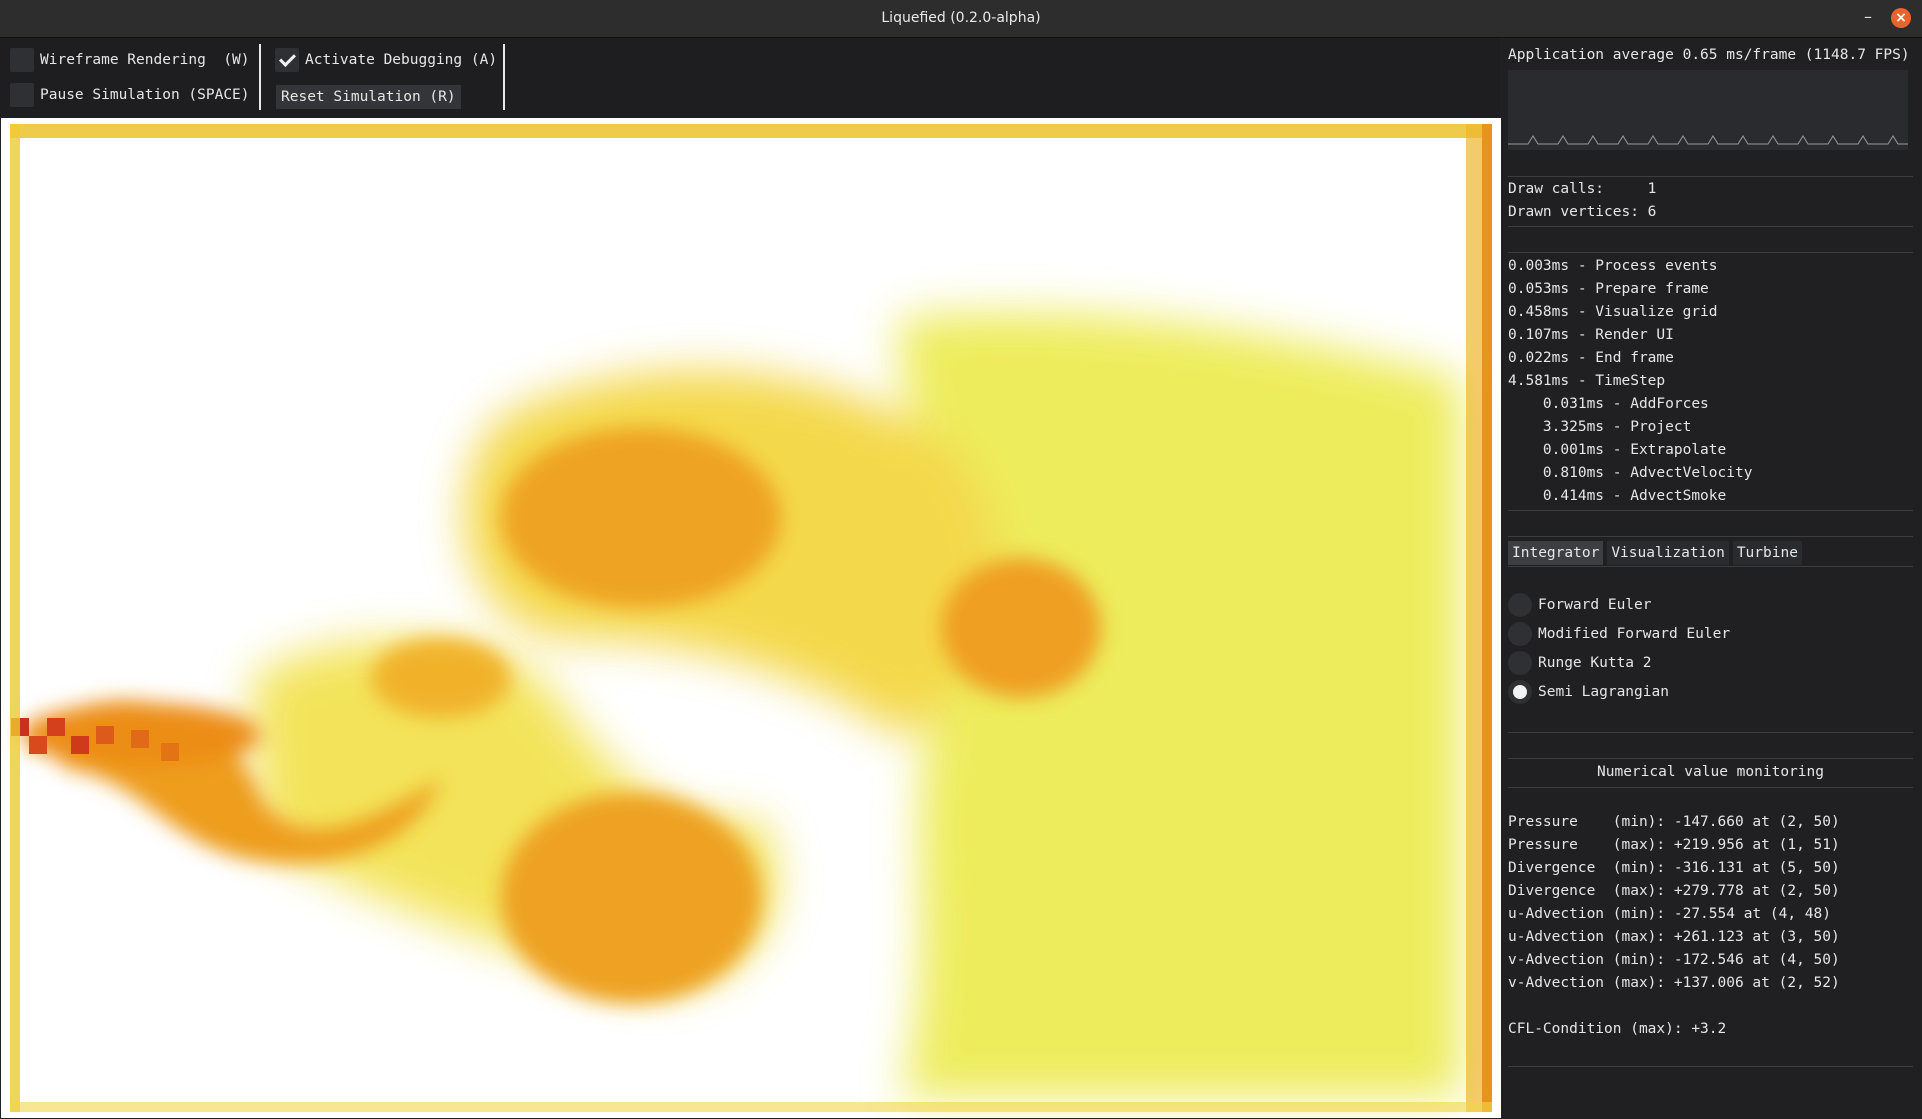 This screenshot has width=1922, height=1119. What do you see at coordinates (1591, 358) in the screenshot?
I see `timing-row: 0.022ms - End frame` at bounding box center [1591, 358].